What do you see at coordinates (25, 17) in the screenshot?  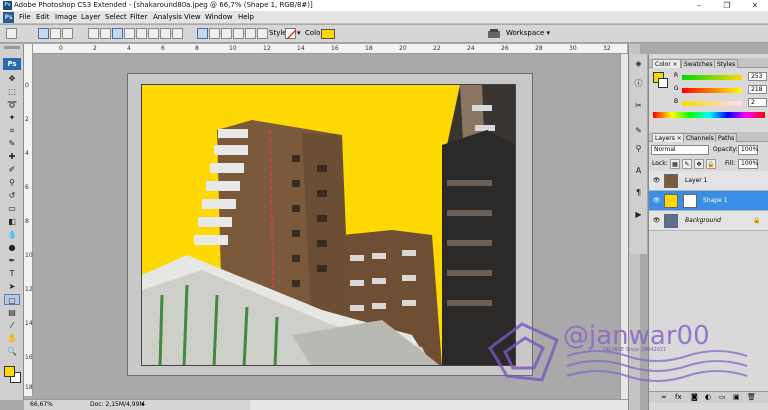 I see `menu-file: File` at bounding box center [25, 17].